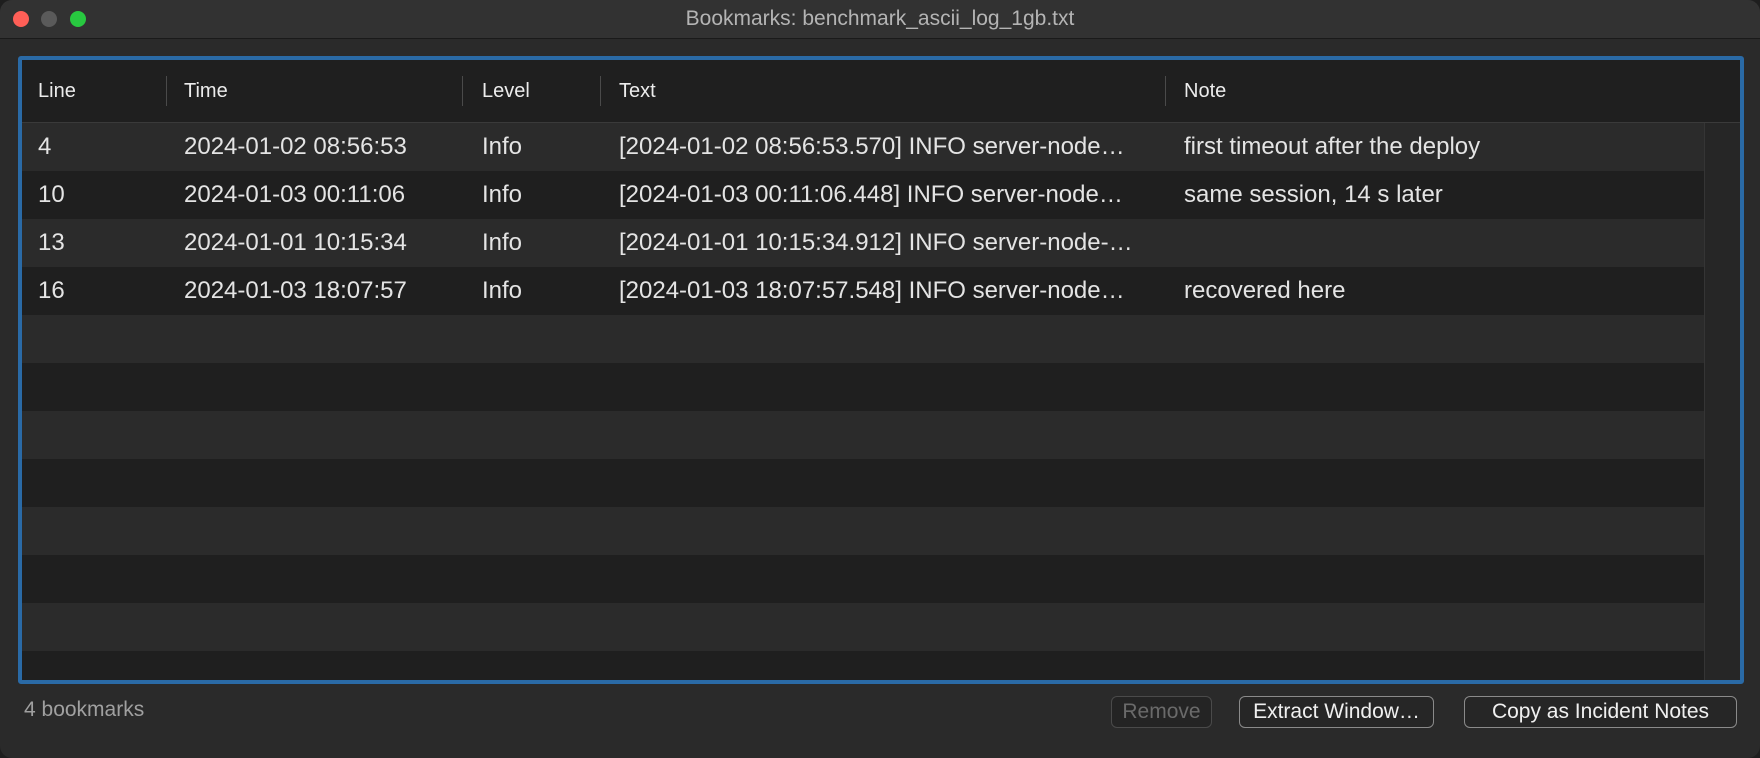 The width and height of the screenshot is (1760, 758). Describe the element at coordinates (1441, 243) in the screenshot. I see `cell-note` at that location.